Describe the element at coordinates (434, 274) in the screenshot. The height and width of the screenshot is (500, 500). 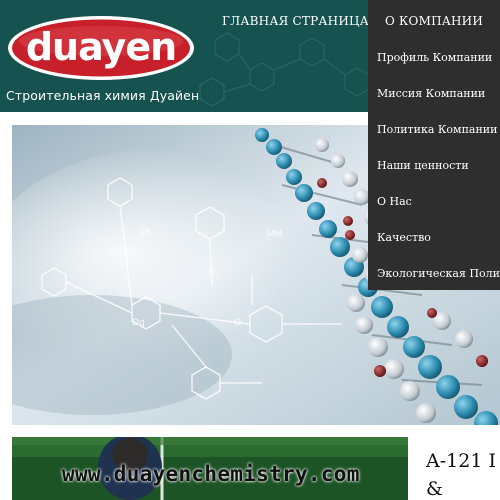
I see `menu-item-environmental-policy: Экологическая Политика` at that location.